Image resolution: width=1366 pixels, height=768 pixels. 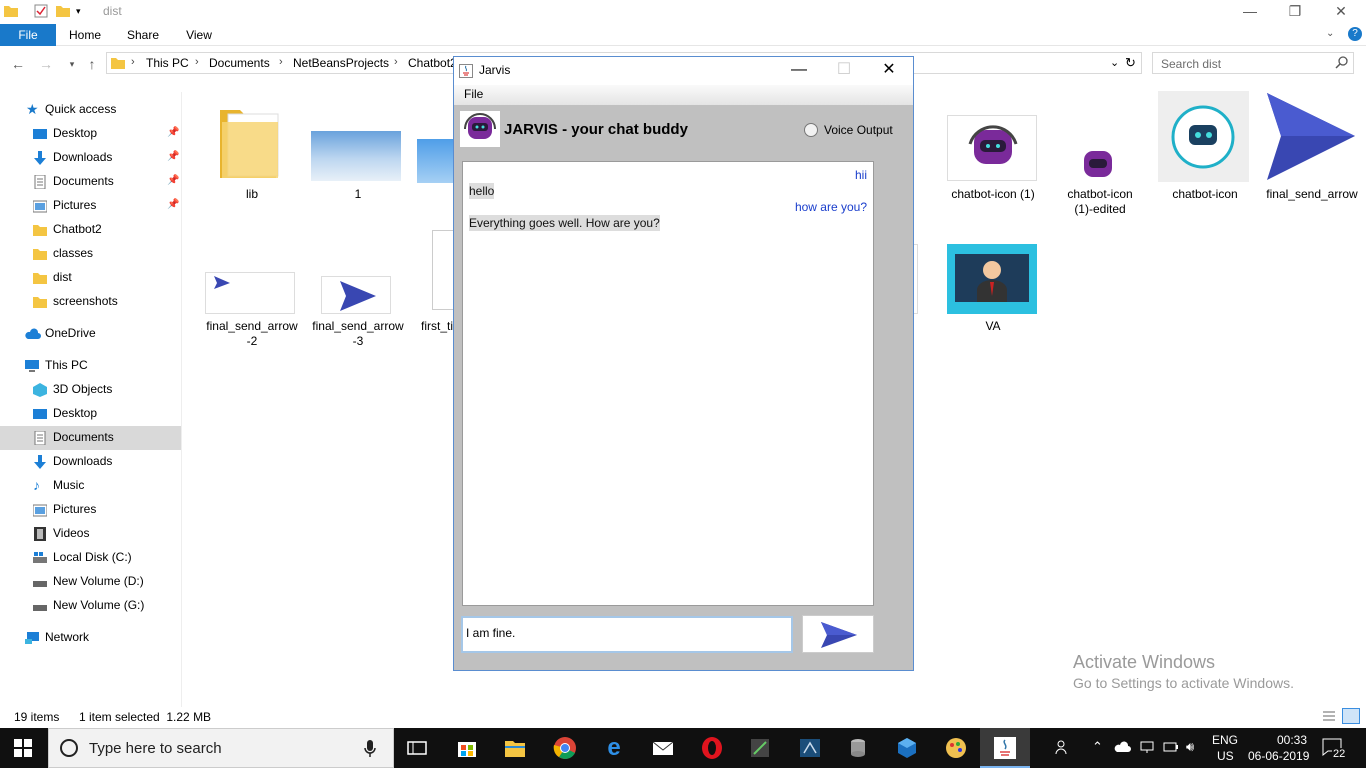 I want to click on file-name: final_send_arrow, so click(x=358, y=326).